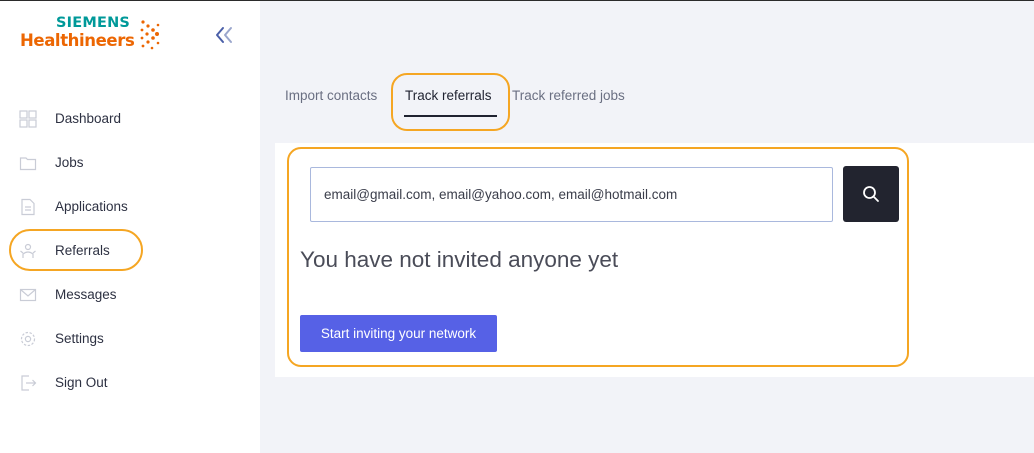 The image size is (1034, 453). I want to click on envelope-icon, so click(28, 295).